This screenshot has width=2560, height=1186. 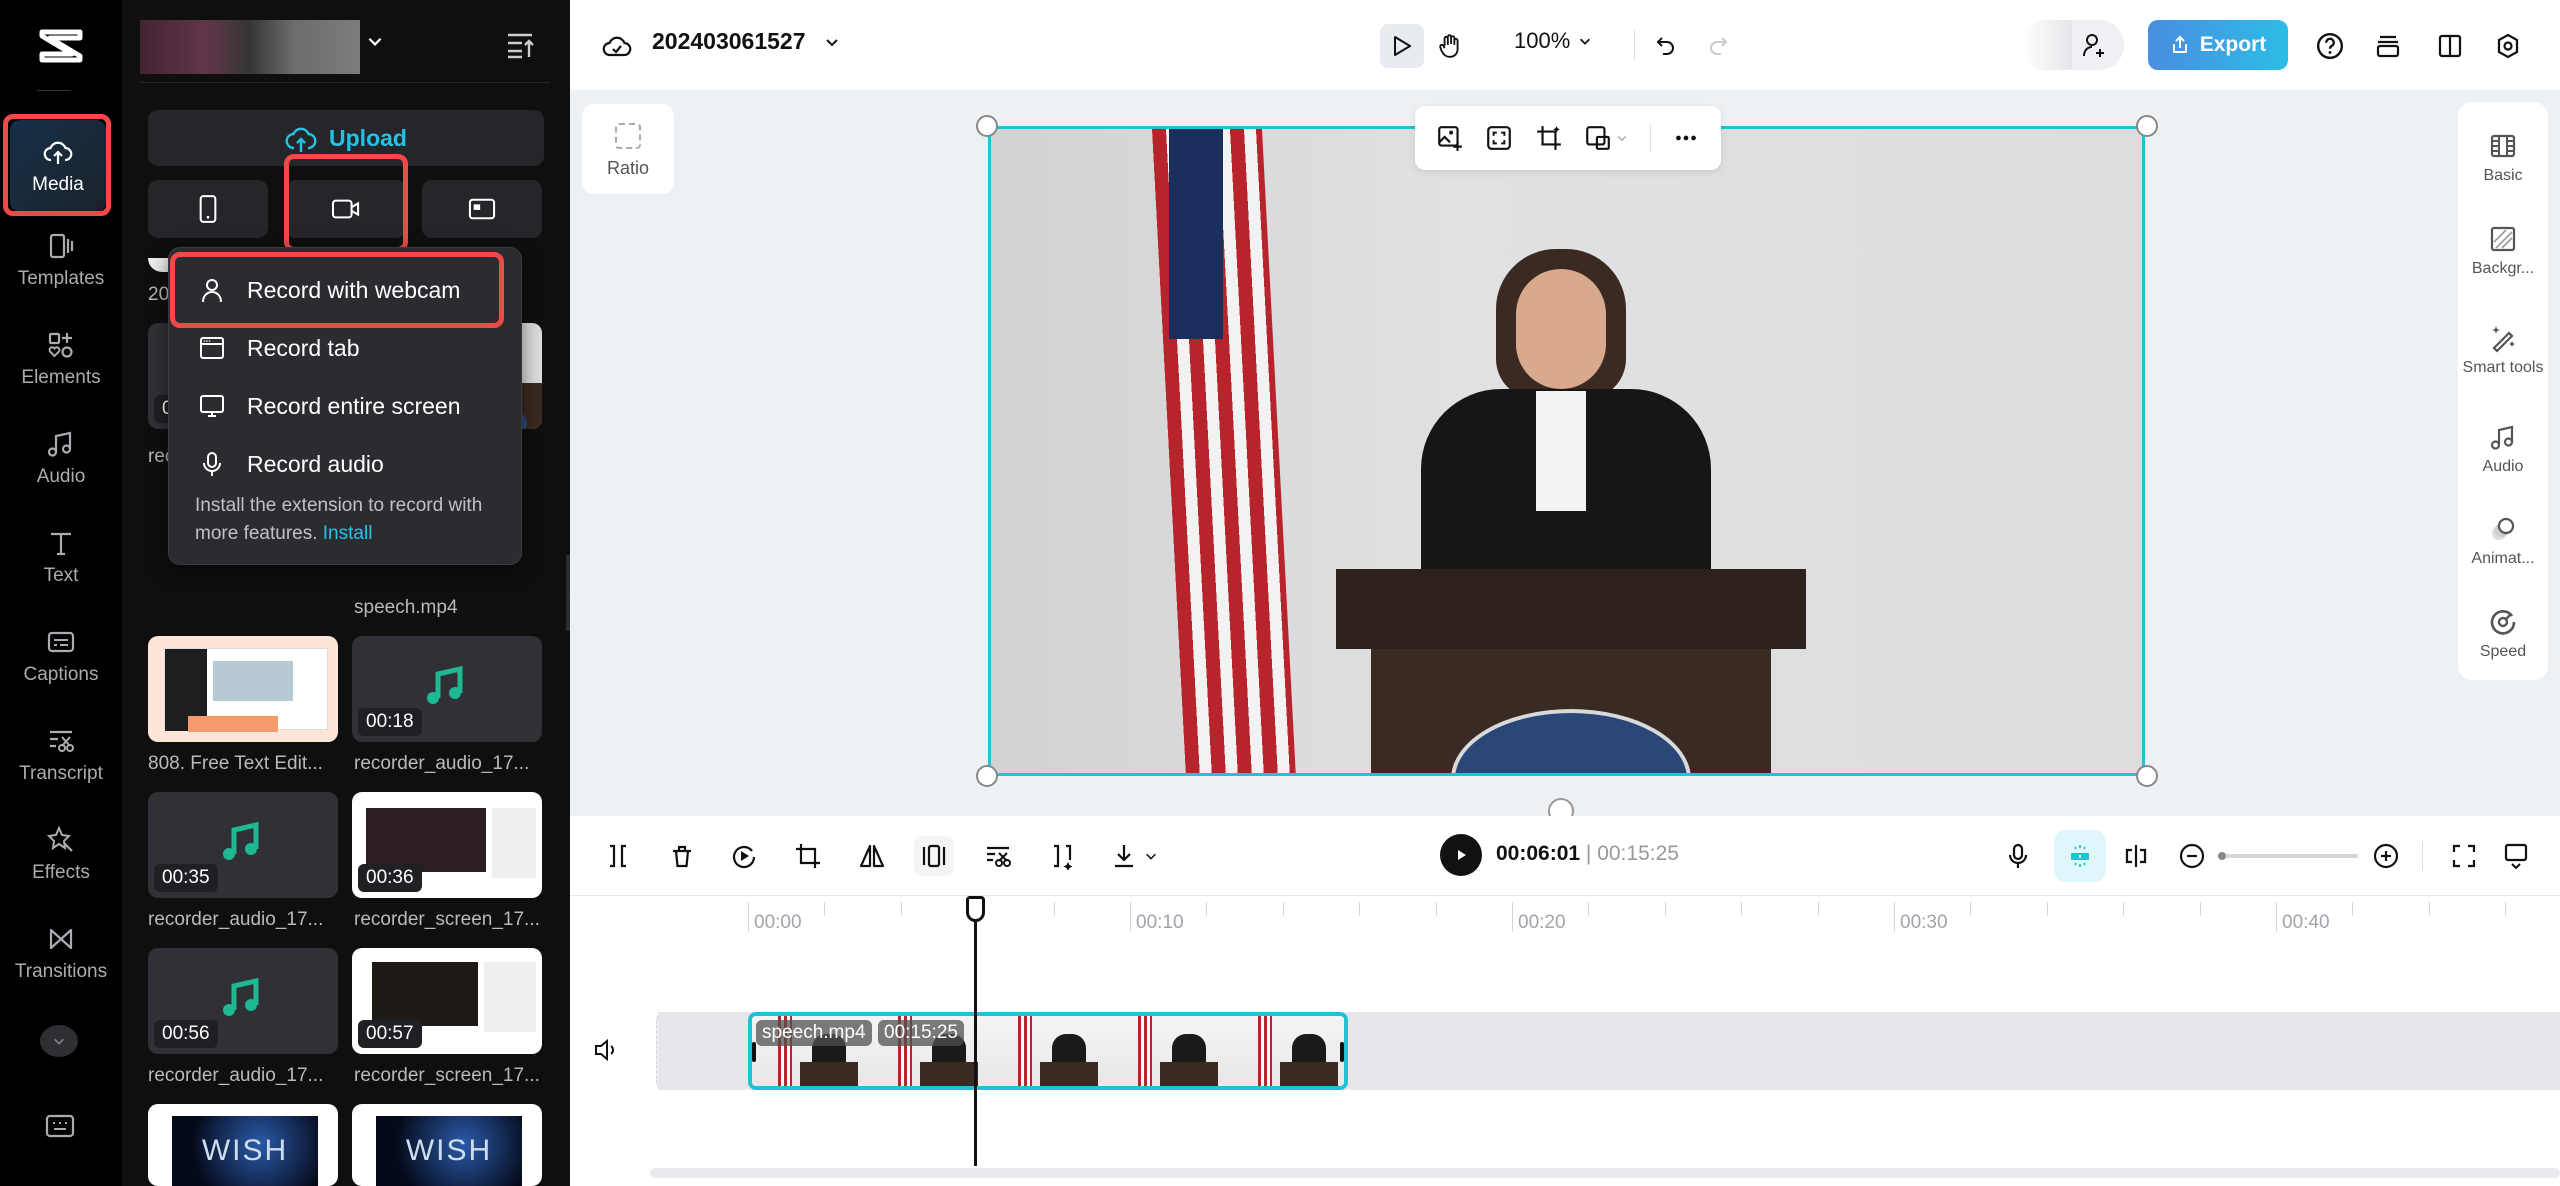 I want to click on fit-timeline-button, so click(x=2464, y=856).